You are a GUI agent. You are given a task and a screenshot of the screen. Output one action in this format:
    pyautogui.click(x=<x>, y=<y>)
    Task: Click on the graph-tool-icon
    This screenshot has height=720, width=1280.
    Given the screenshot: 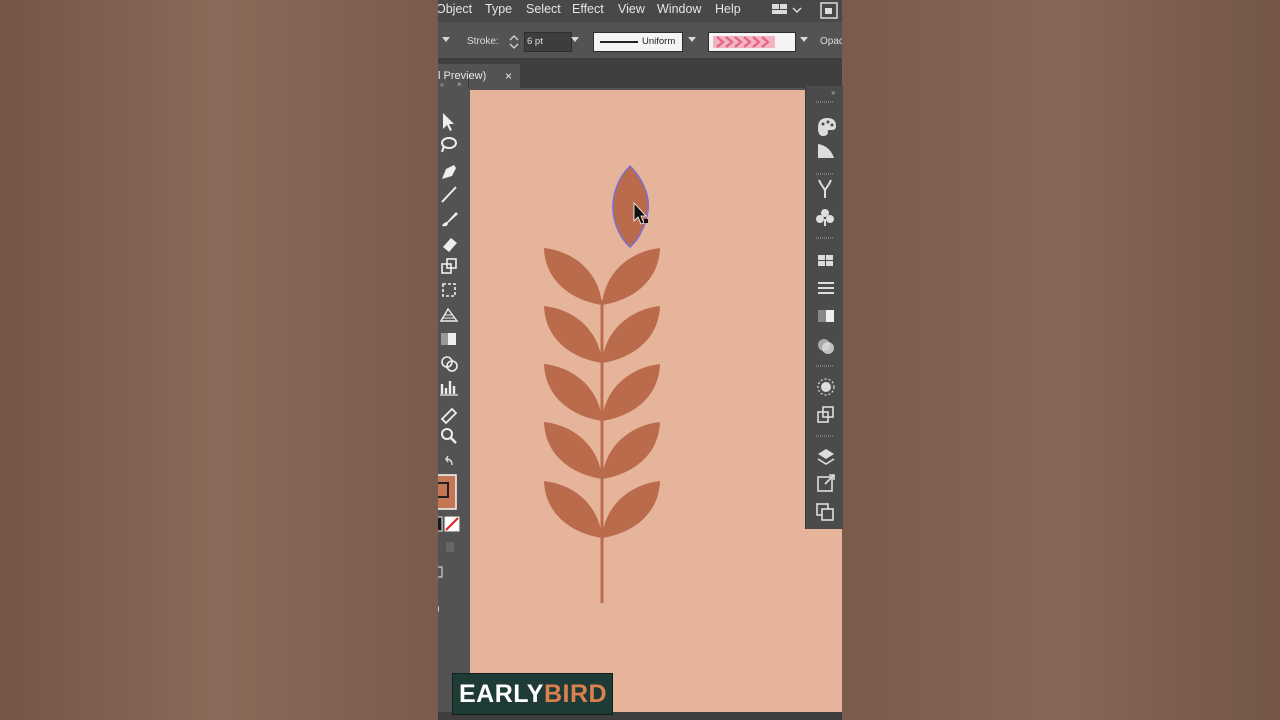 What is the action you would take?
    pyautogui.click(x=449, y=388)
    